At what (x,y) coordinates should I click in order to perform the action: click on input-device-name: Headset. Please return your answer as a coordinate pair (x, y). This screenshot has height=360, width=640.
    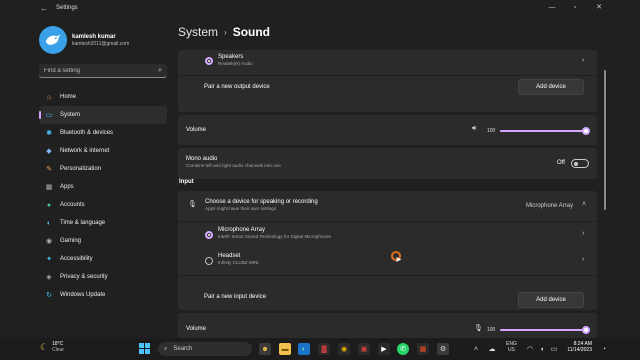
    Looking at the image, I should click on (229, 256).